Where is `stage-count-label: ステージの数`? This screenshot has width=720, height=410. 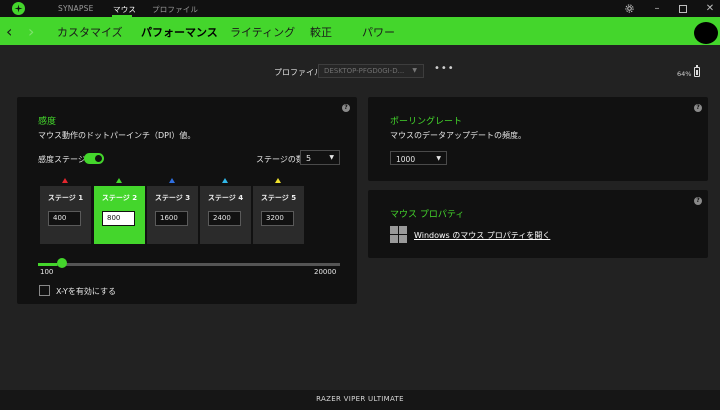 stage-count-label: ステージの数 is located at coordinates (280, 159).